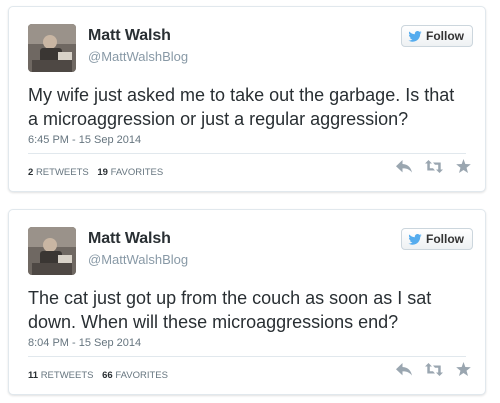  Describe the element at coordinates (107, 375) in the screenshot. I see `favorites-count: 66` at that location.